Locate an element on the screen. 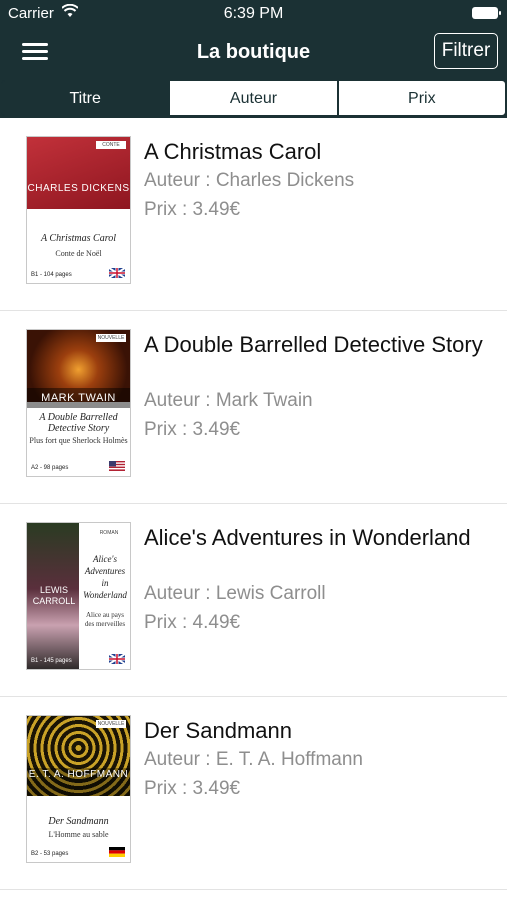 The height and width of the screenshot is (900, 507). cover-author: E. T. A. HOFFMANN is located at coordinates (78, 782).